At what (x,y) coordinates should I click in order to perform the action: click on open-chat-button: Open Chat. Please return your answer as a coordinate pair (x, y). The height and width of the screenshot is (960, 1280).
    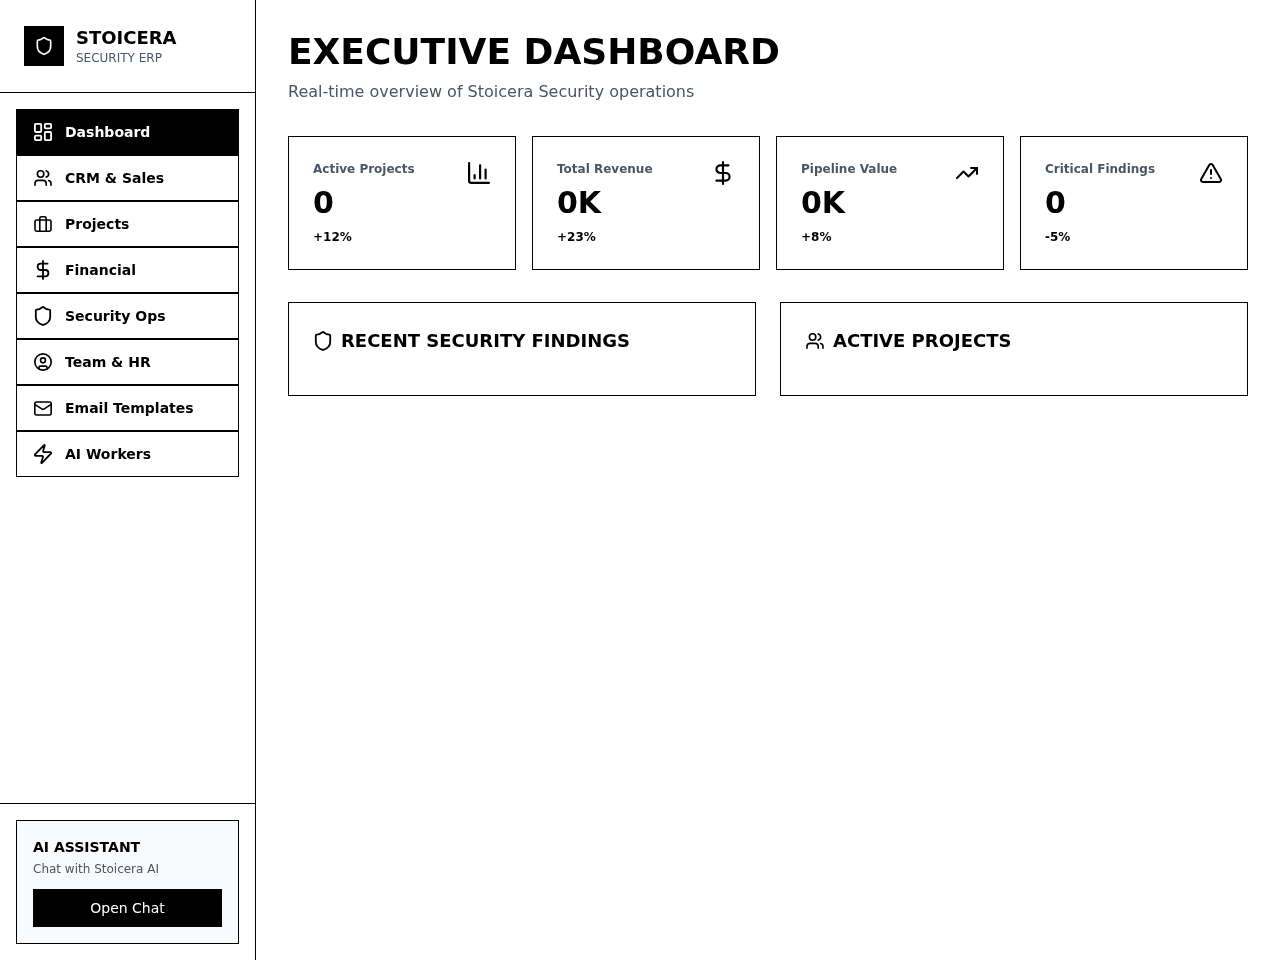
    Looking at the image, I should click on (127, 908).